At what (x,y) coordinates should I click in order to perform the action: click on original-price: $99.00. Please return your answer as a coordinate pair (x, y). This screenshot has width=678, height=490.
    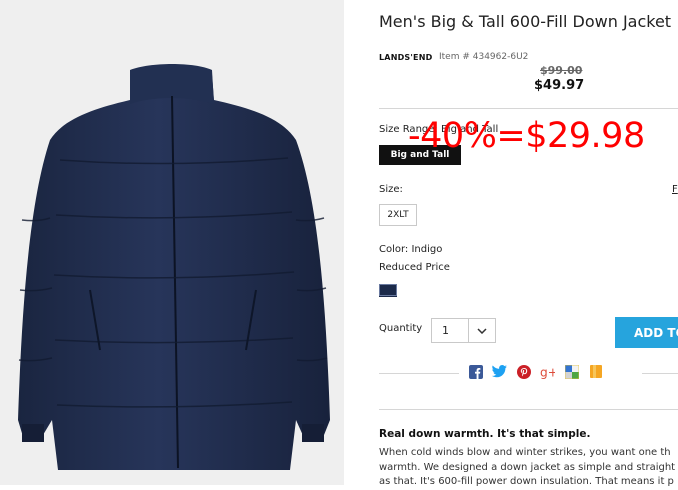
    Looking at the image, I should click on (561, 70).